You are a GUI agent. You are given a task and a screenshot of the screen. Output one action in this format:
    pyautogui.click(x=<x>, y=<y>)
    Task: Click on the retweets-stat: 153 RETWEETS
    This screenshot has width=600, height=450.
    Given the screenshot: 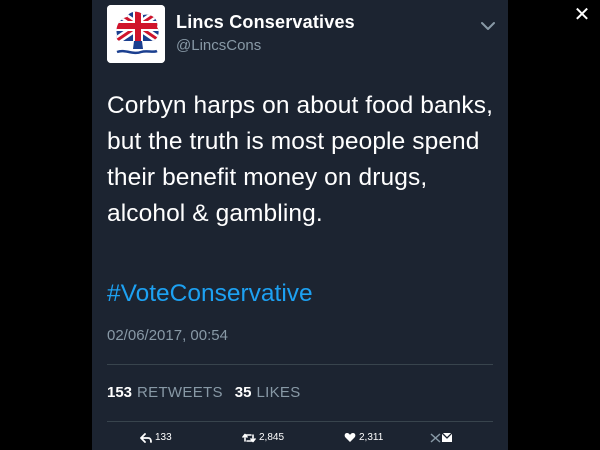 What is the action you would take?
    pyautogui.click(x=171, y=392)
    